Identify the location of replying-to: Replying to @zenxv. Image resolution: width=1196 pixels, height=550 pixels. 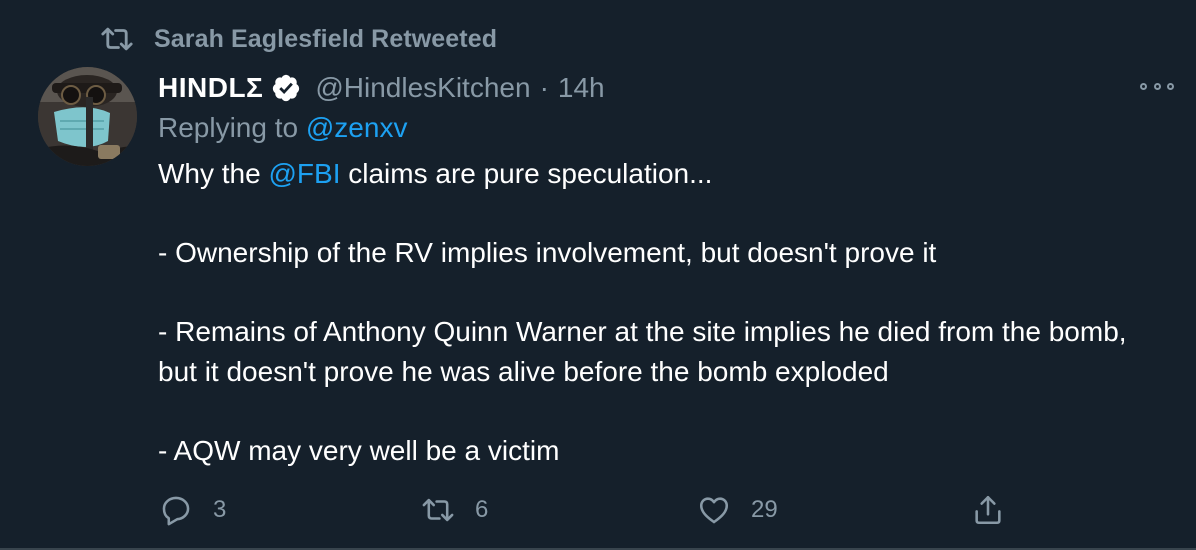
(282, 128).